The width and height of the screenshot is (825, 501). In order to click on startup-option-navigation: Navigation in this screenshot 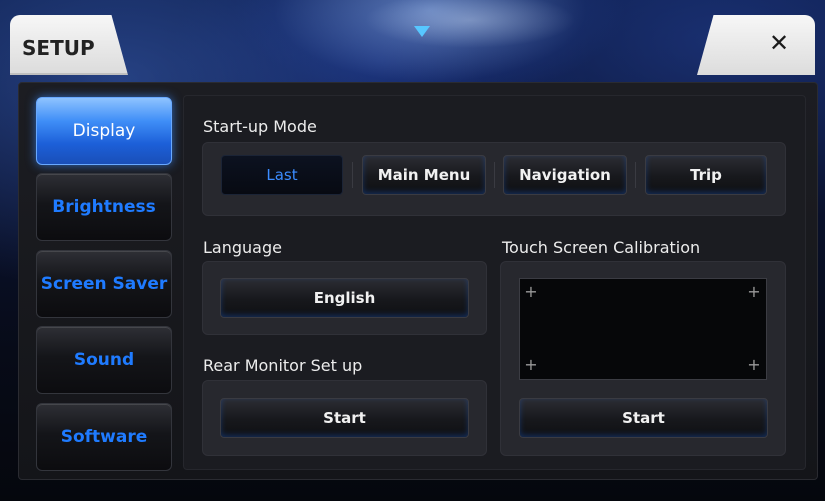, I will do `click(565, 175)`.